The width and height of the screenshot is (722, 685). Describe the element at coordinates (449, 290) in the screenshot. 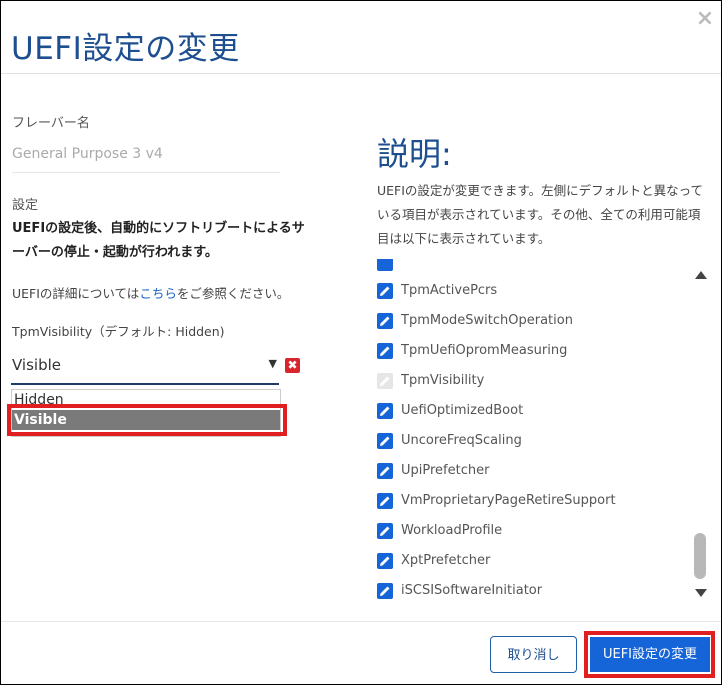

I see `list-item-label: TpmActivePcrs` at that location.